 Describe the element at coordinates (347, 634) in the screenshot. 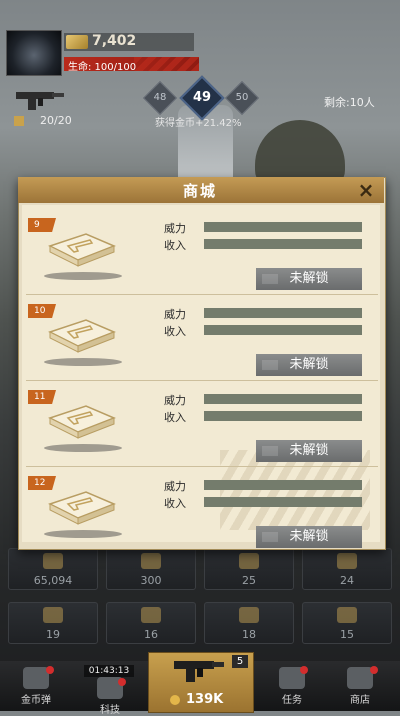

I see `grid-cell-value: 15` at that location.